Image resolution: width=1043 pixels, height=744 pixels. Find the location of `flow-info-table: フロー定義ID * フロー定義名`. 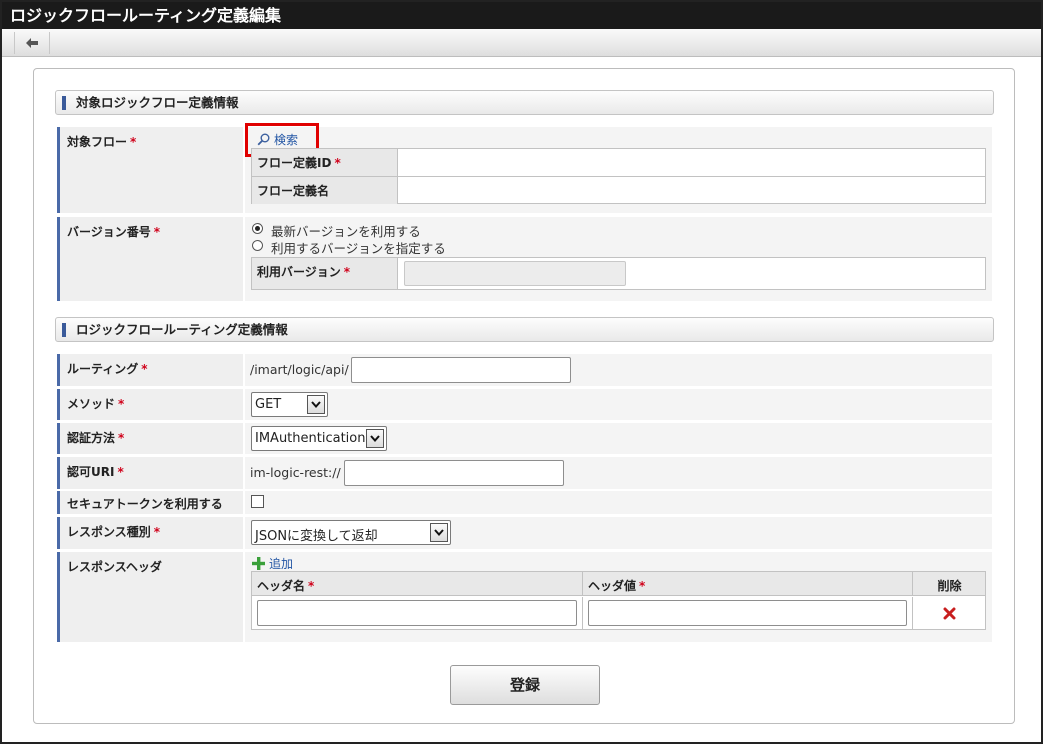

flow-info-table: フロー定義ID * フロー定義名 is located at coordinates (618, 176).